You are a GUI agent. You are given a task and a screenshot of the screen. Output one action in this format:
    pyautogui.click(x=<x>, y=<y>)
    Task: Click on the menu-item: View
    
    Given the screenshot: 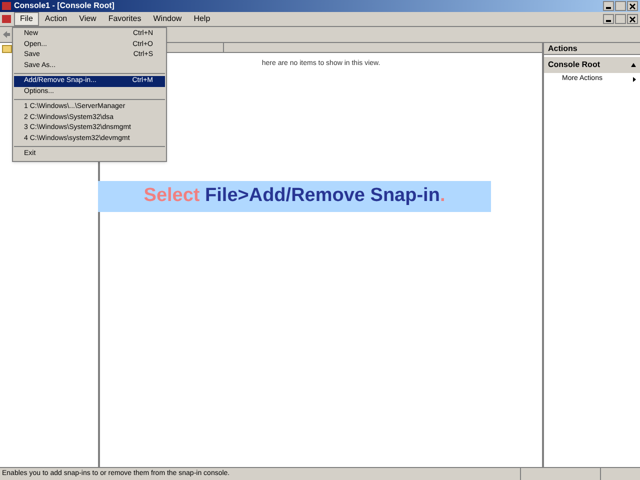 What is the action you would take?
    pyautogui.click(x=87, y=19)
    